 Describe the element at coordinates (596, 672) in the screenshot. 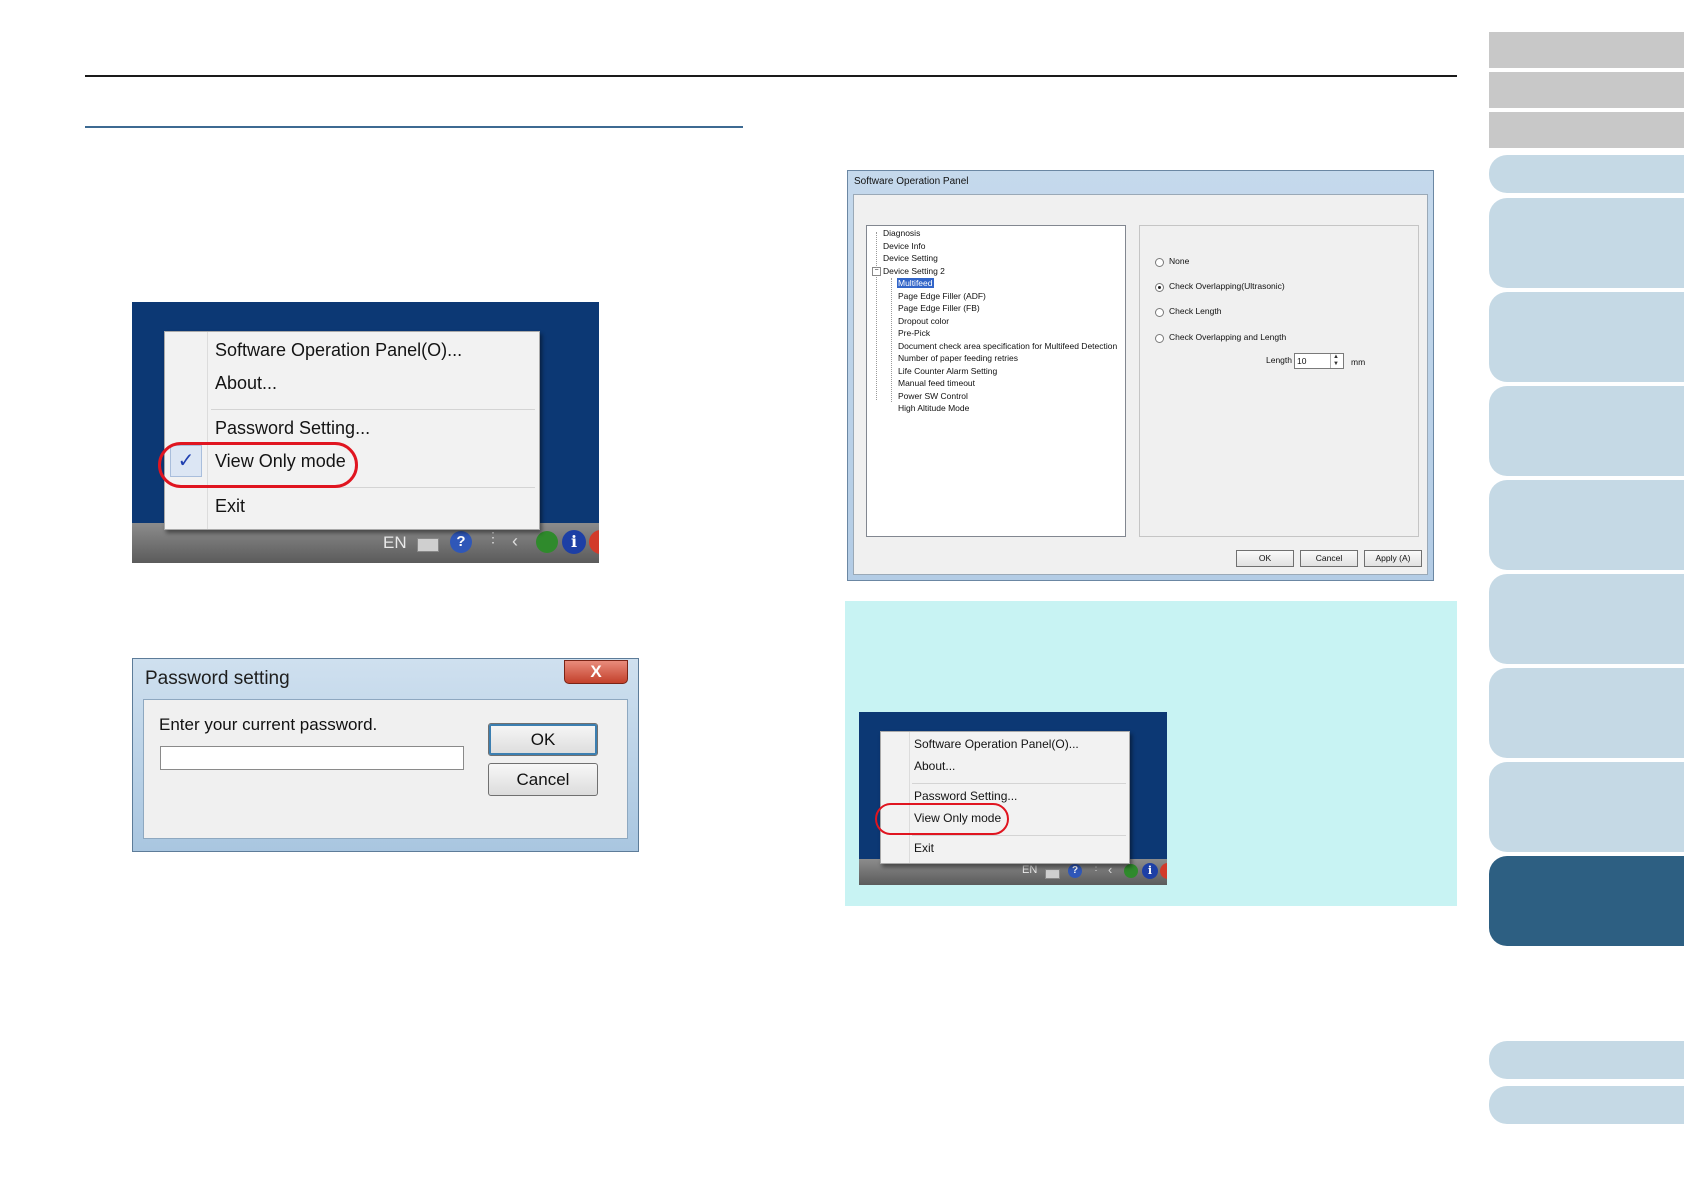

I see `close-icon: X` at that location.